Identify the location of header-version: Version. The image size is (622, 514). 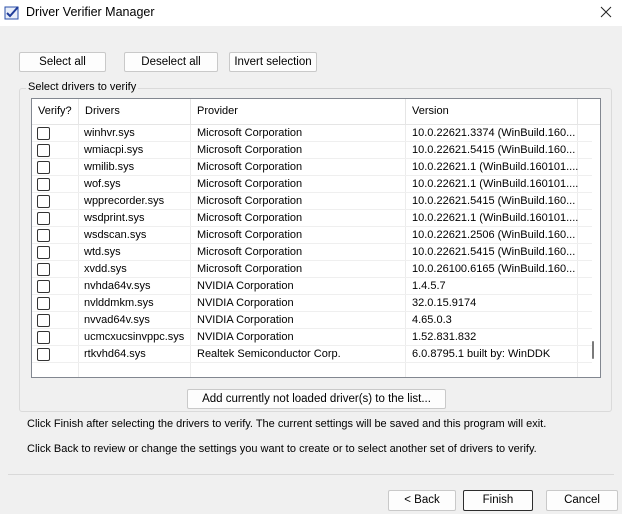
(492, 111).